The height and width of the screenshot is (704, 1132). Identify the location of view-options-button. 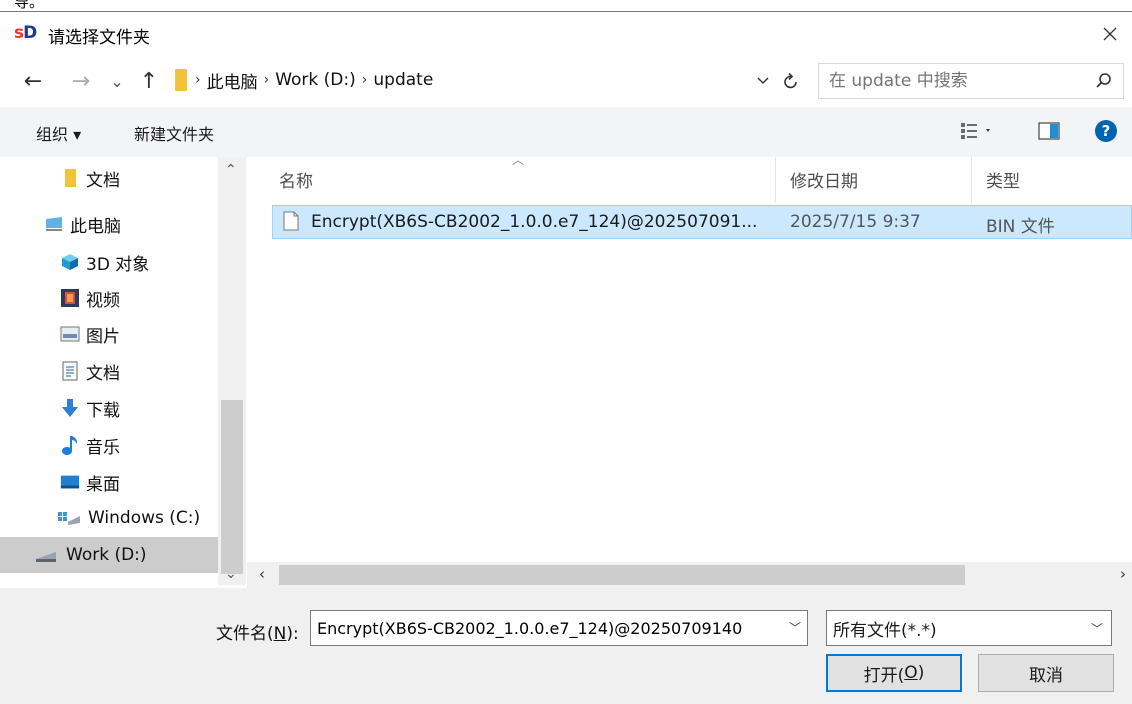
(977, 133).